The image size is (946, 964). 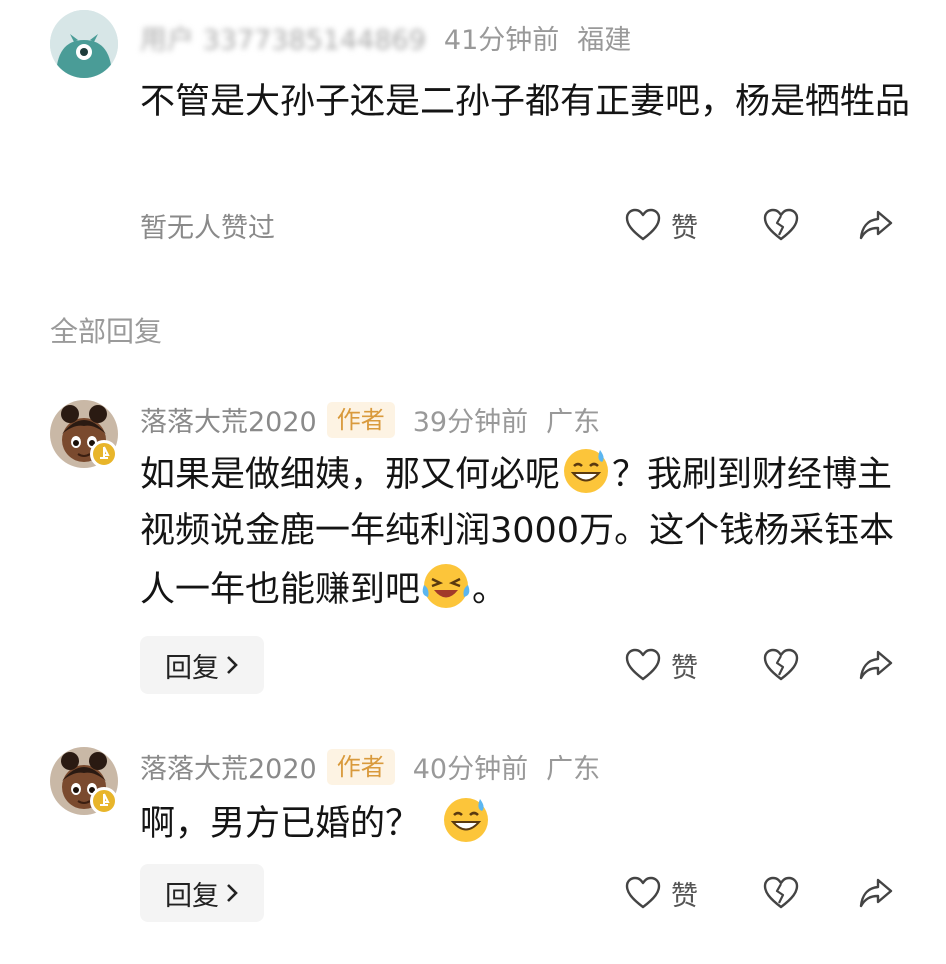 What do you see at coordinates (350, 475) in the screenshot?
I see `reply-text-part: 如果是做细姨，那又何必呢` at bounding box center [350, 475].